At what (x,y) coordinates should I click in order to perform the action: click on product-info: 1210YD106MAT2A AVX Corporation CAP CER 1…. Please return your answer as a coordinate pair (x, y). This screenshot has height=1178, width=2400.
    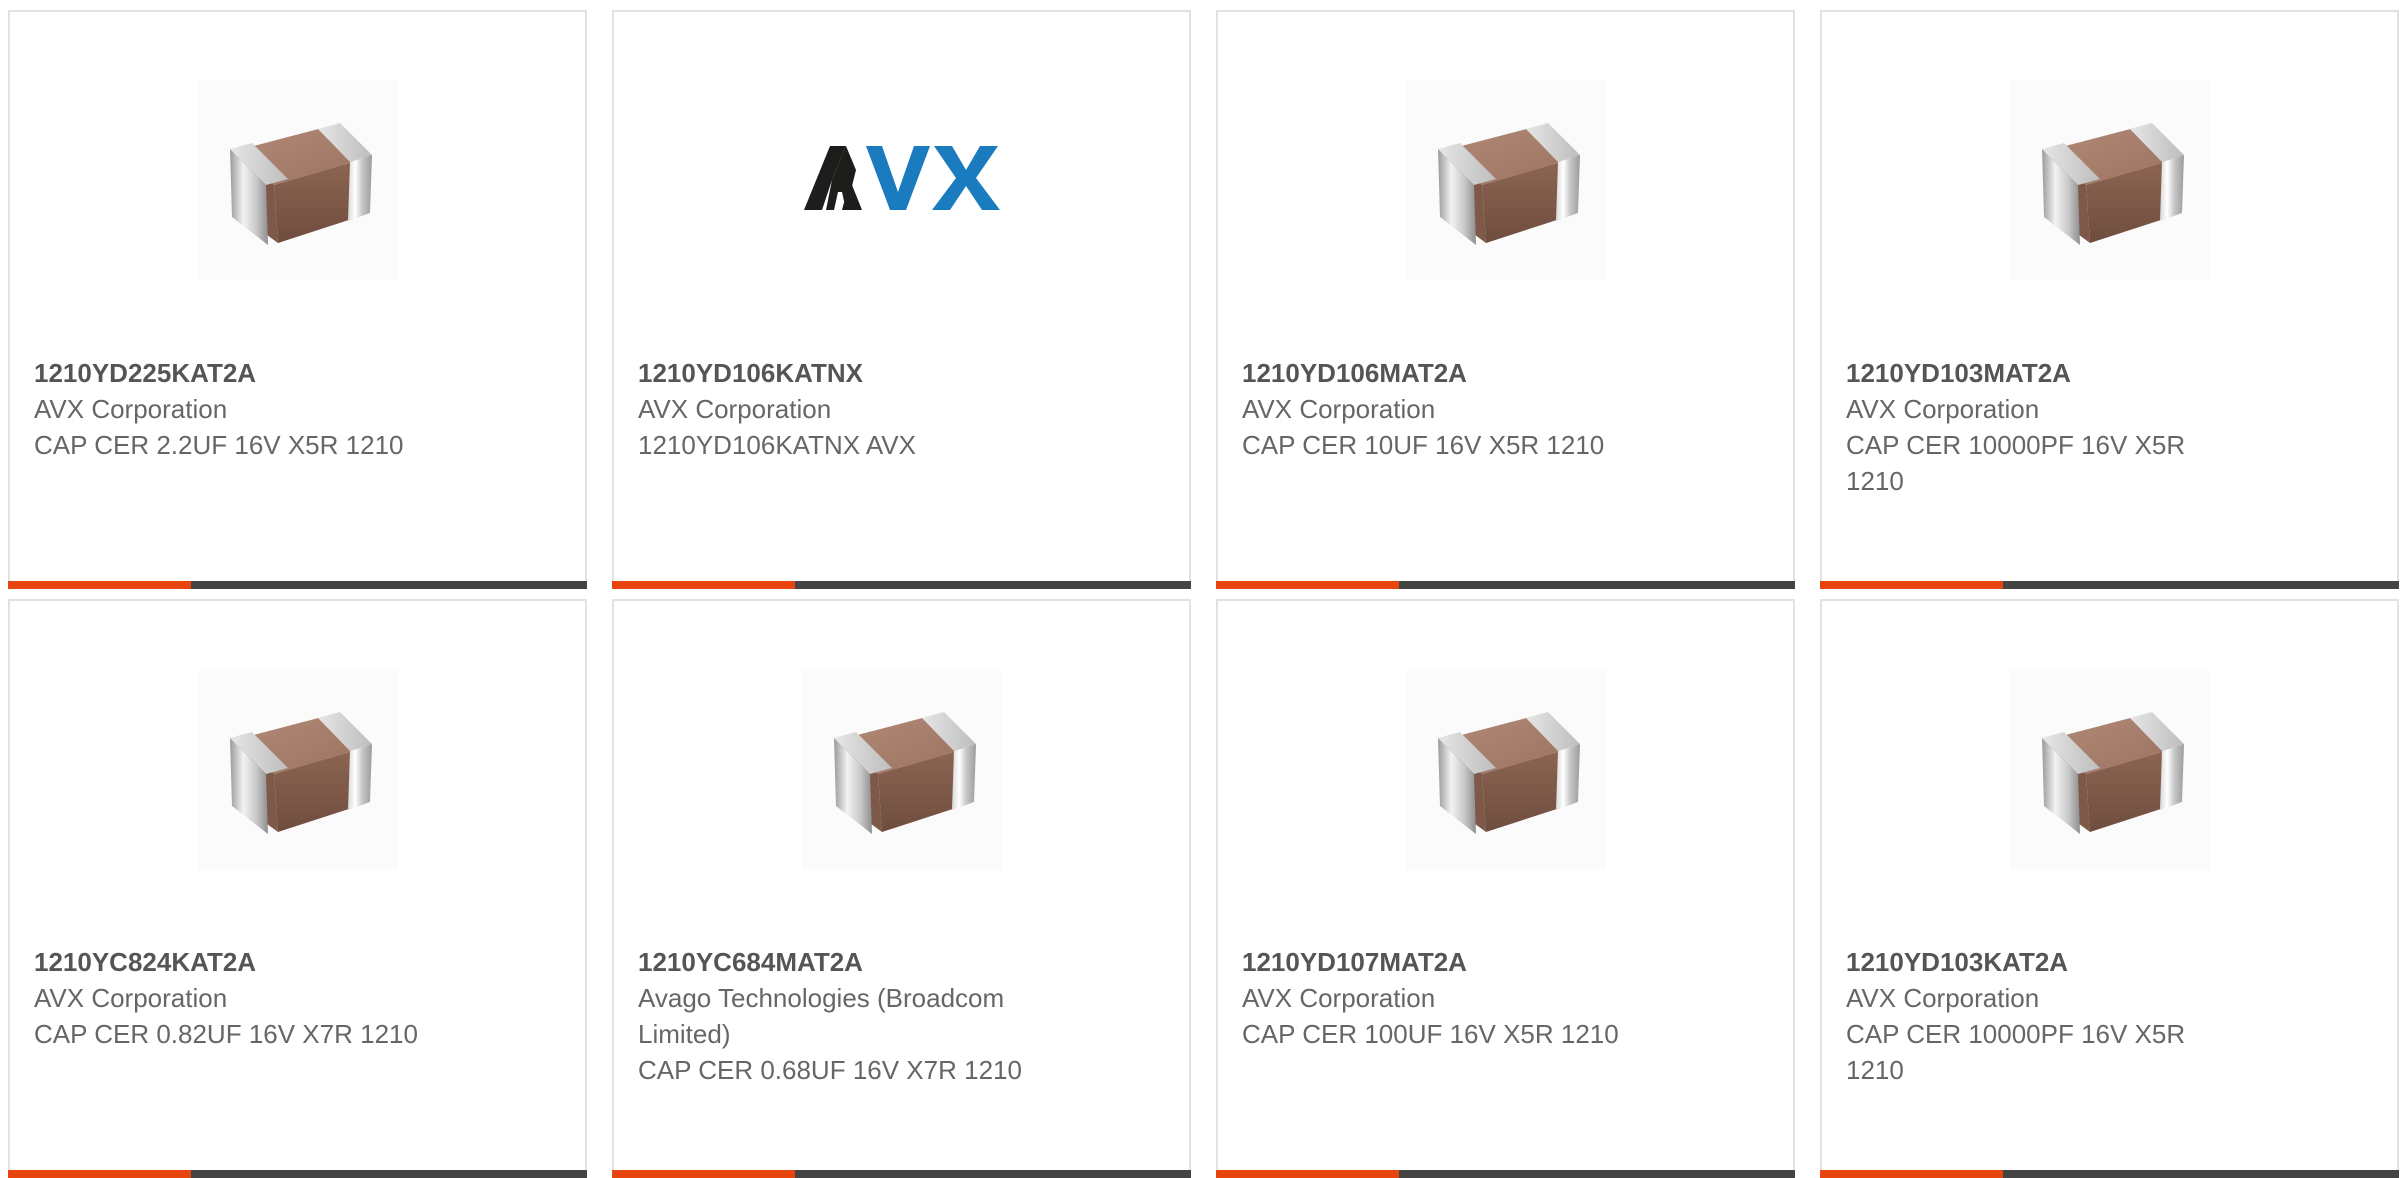
    Looking at the image, I should click on (1442, 409).